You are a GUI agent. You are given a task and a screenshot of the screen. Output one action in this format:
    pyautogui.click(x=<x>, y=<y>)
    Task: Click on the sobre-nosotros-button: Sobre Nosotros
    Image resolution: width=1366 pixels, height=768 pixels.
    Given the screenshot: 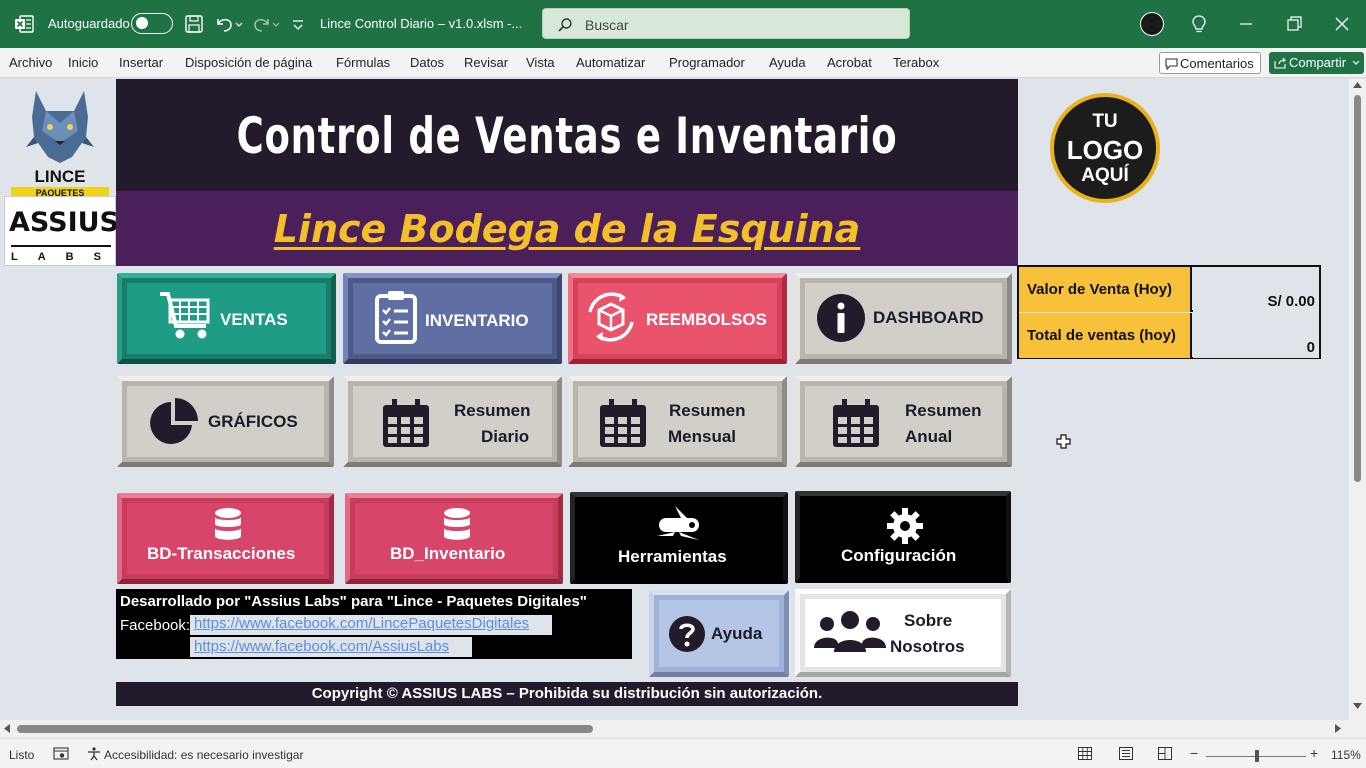 What is the action you would take?
    pyautogui.click(x=903, y=633)
    